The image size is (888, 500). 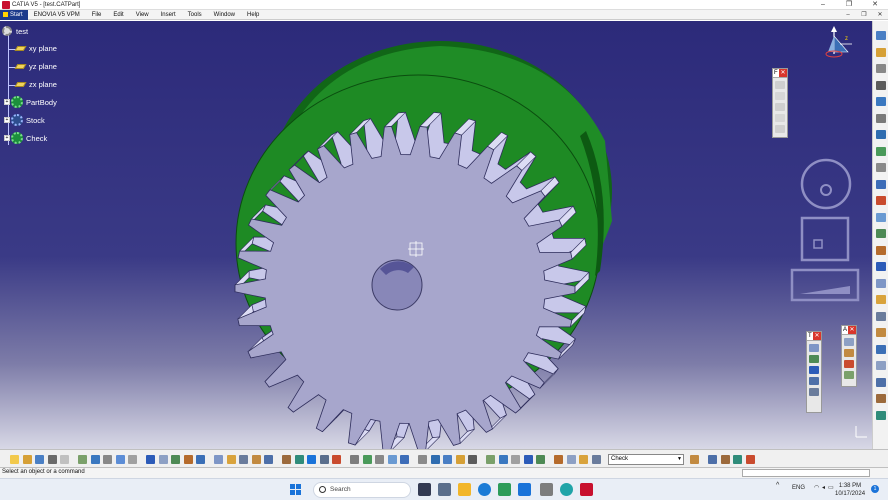 I want to click on menu-tools: Tools, so click(x=195, y=15).